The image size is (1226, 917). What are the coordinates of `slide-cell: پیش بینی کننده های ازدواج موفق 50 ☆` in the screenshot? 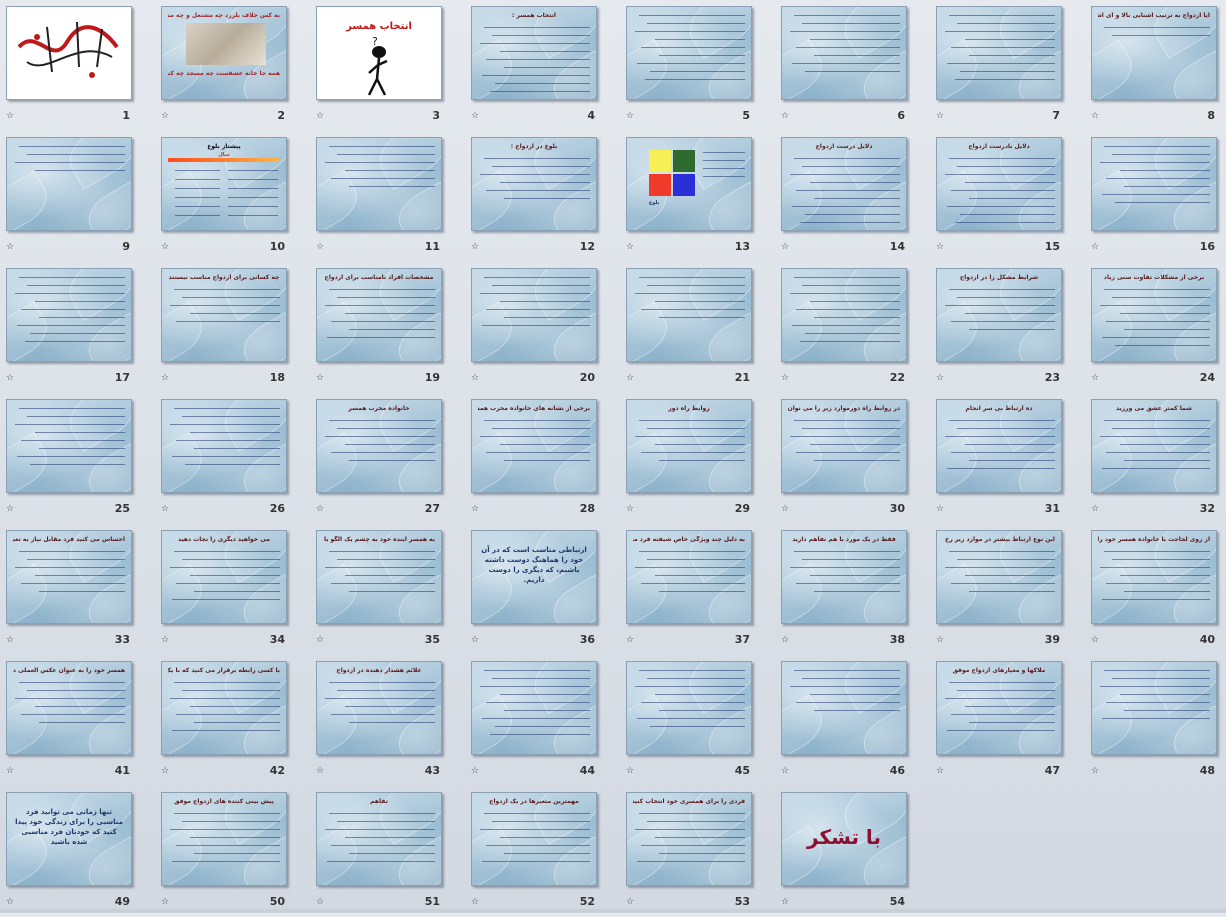 It's located at (232, 851).